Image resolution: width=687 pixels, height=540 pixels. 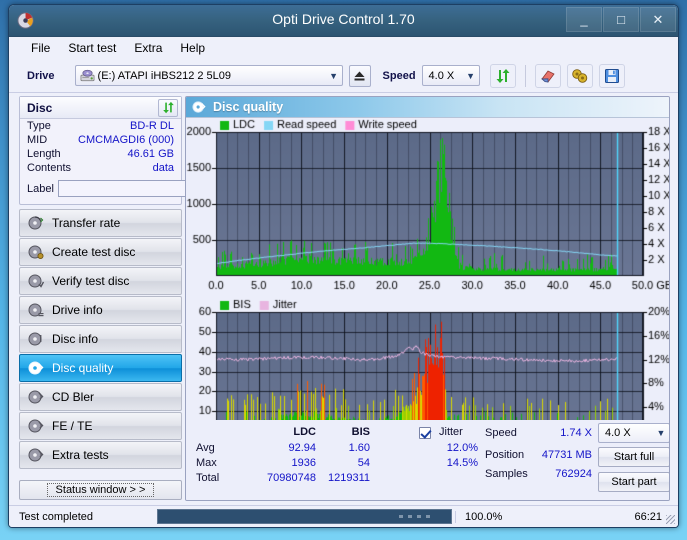 What do you see at coordinates (131, 188) in the screenshot?
I see `disc-label-input` at bounding box center [131, 188].